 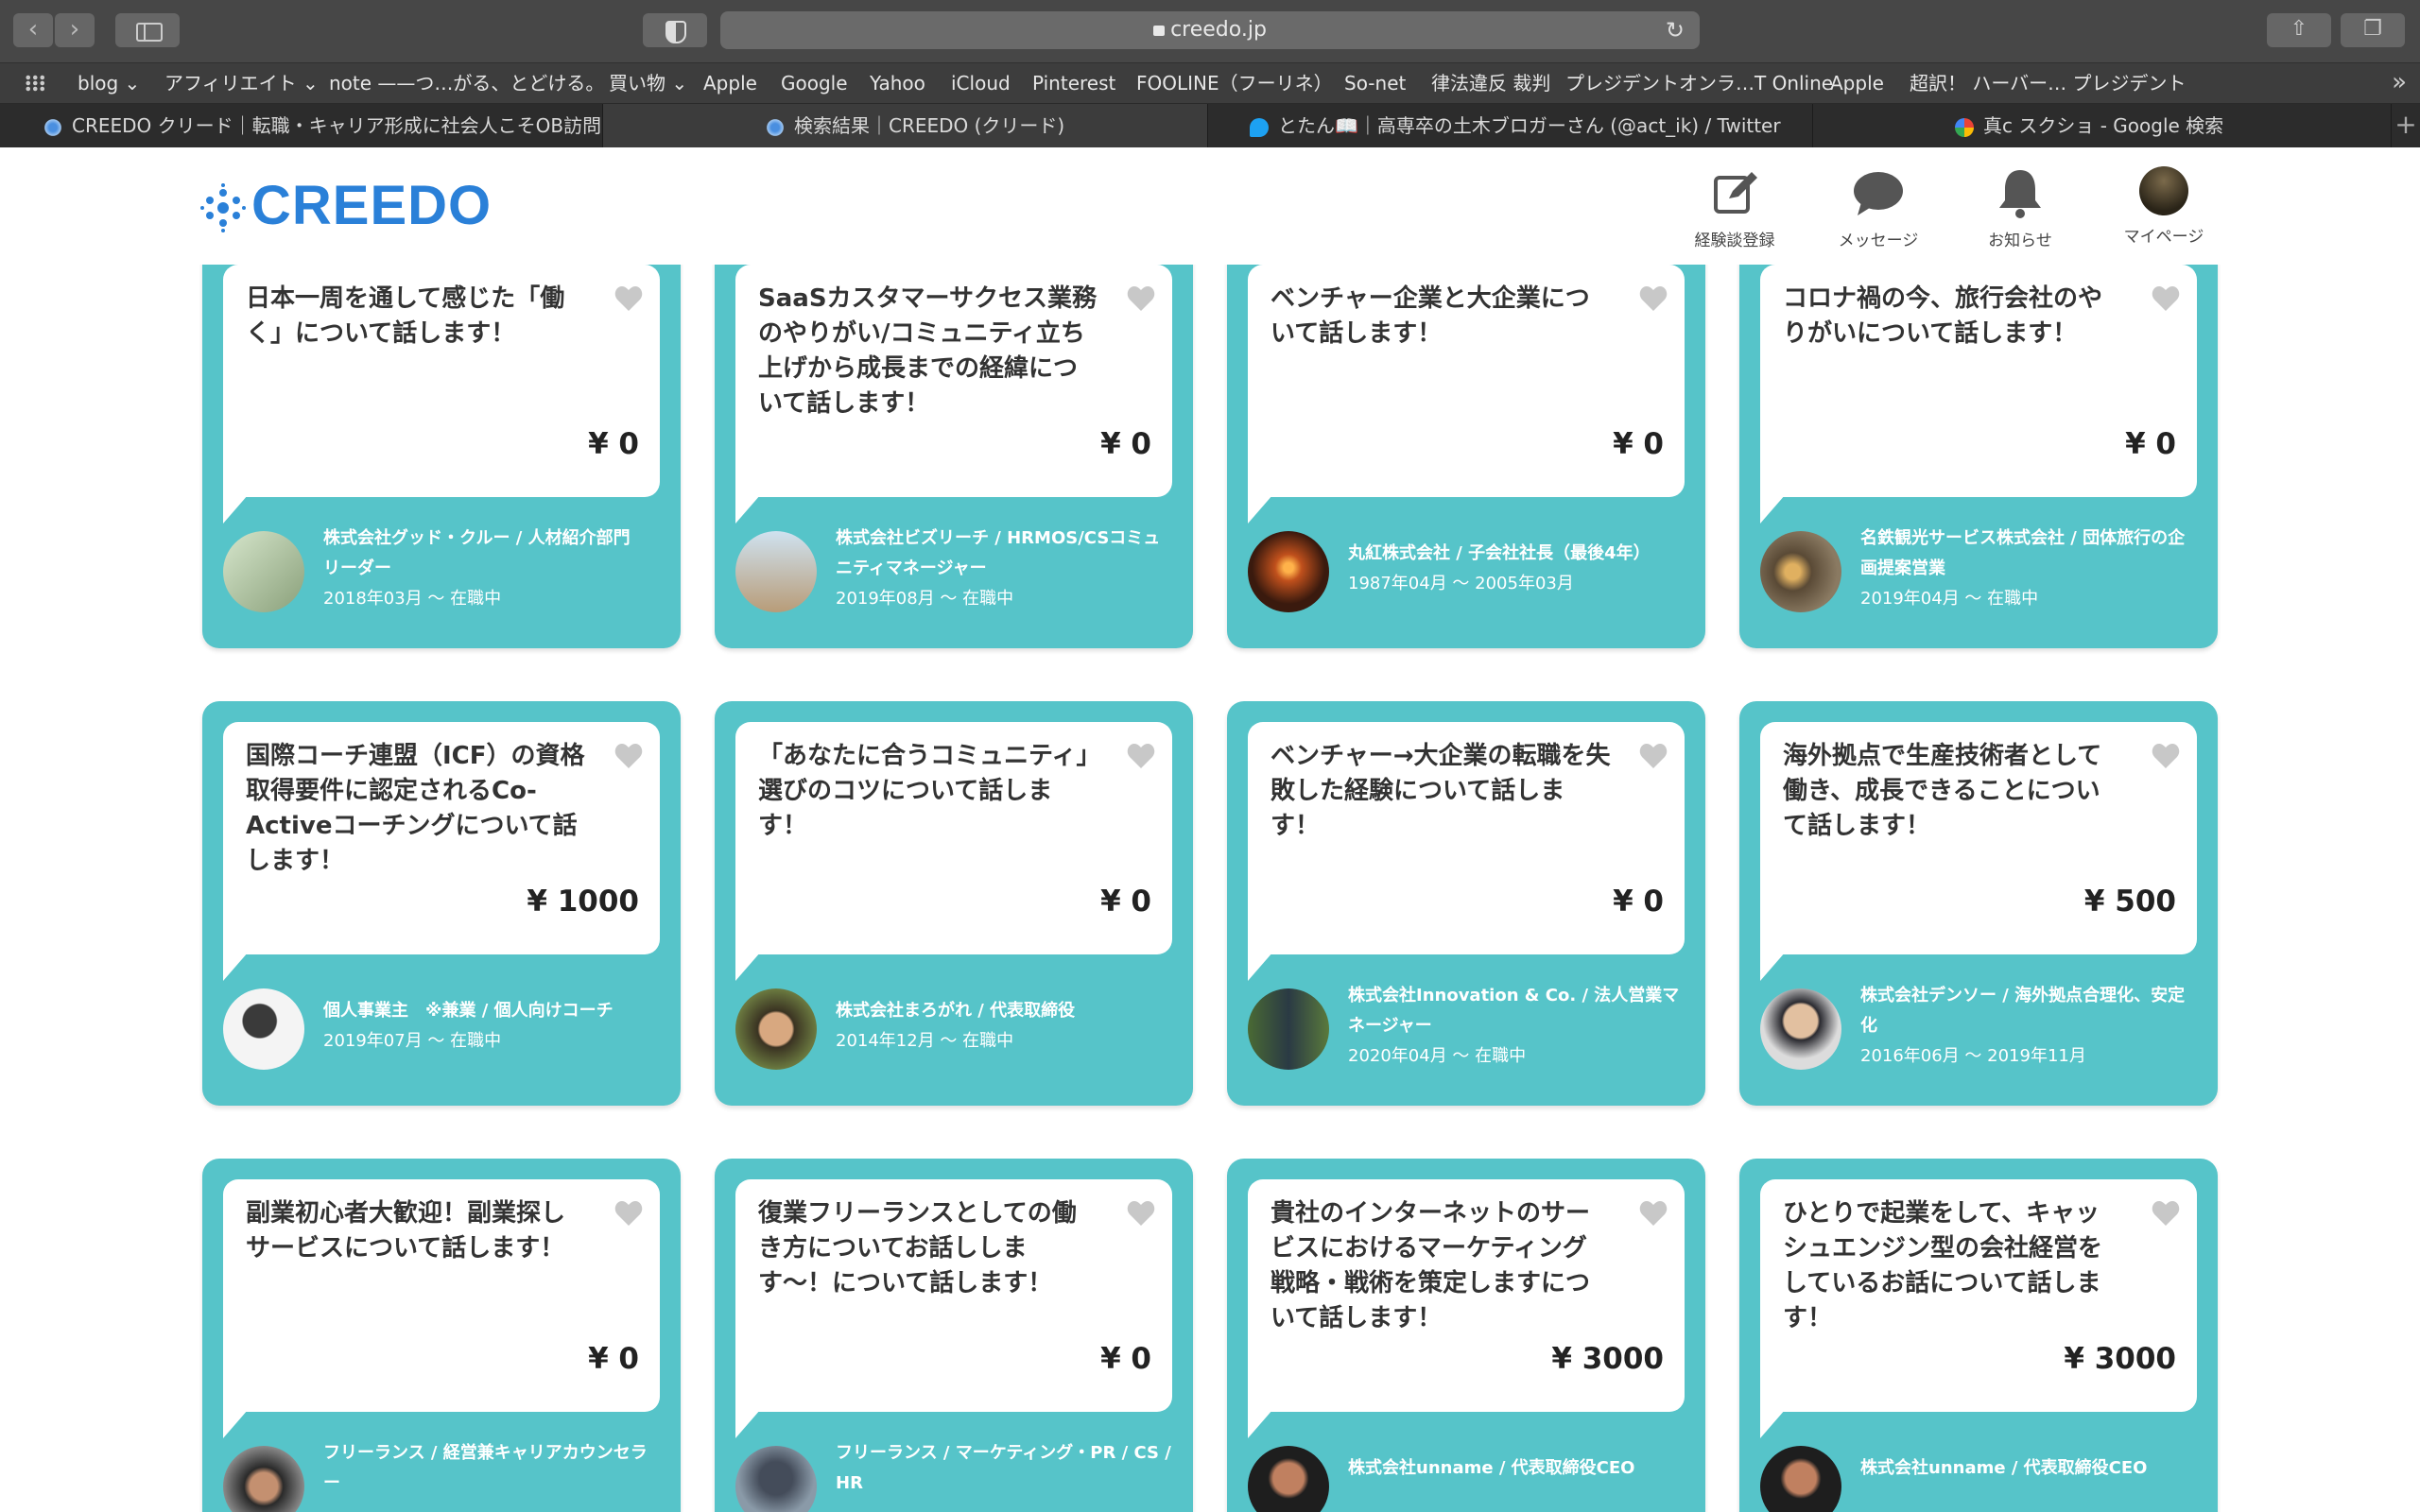 What do you see at coordinates (75, 30) in the screenshot?
I see `forward-button: ›` at bounding box center [75, 30].